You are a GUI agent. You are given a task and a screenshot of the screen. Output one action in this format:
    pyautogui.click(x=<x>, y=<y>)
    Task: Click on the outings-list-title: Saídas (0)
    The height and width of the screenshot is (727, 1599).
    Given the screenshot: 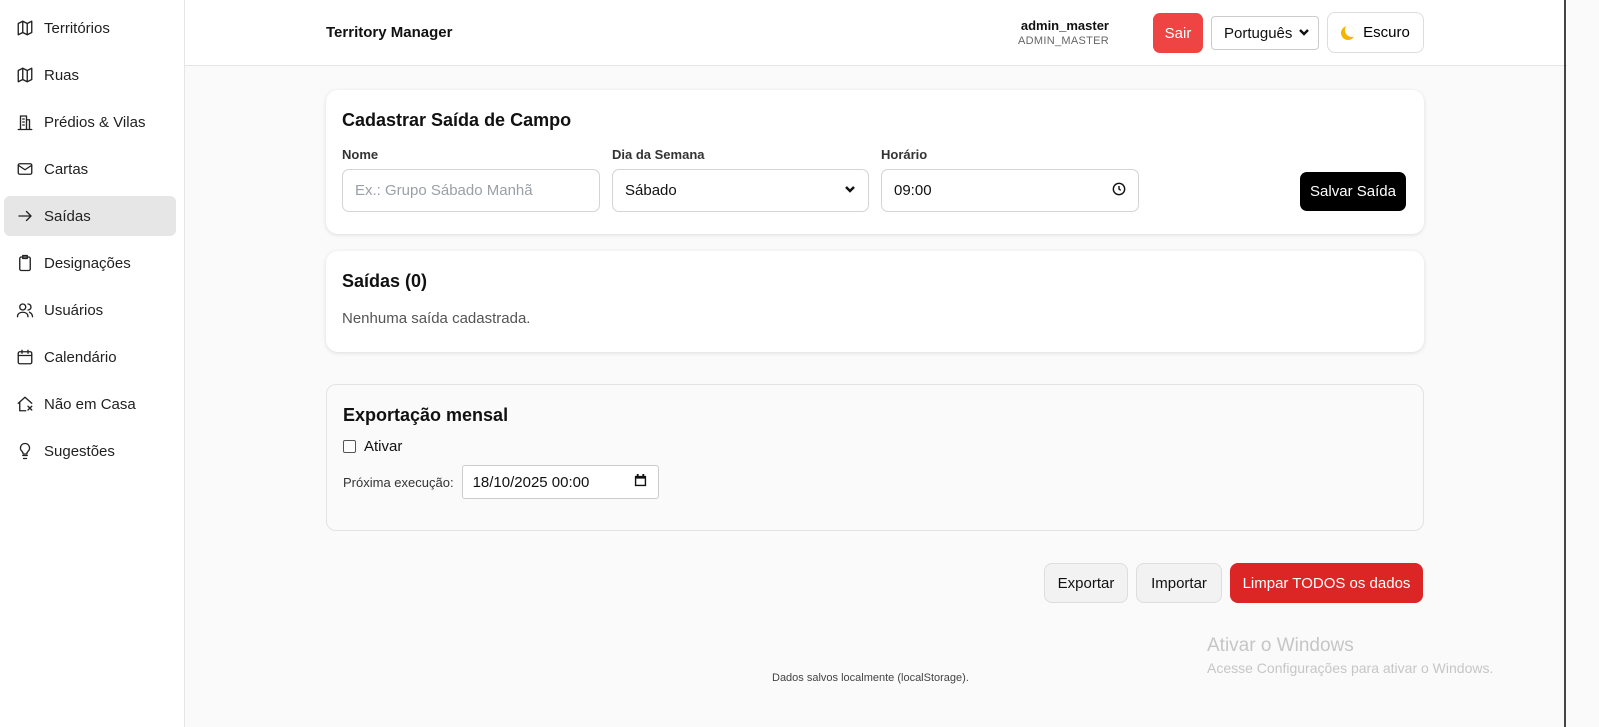 What is the action you would take?
    pyautogui.click(x=385, y=281)
    